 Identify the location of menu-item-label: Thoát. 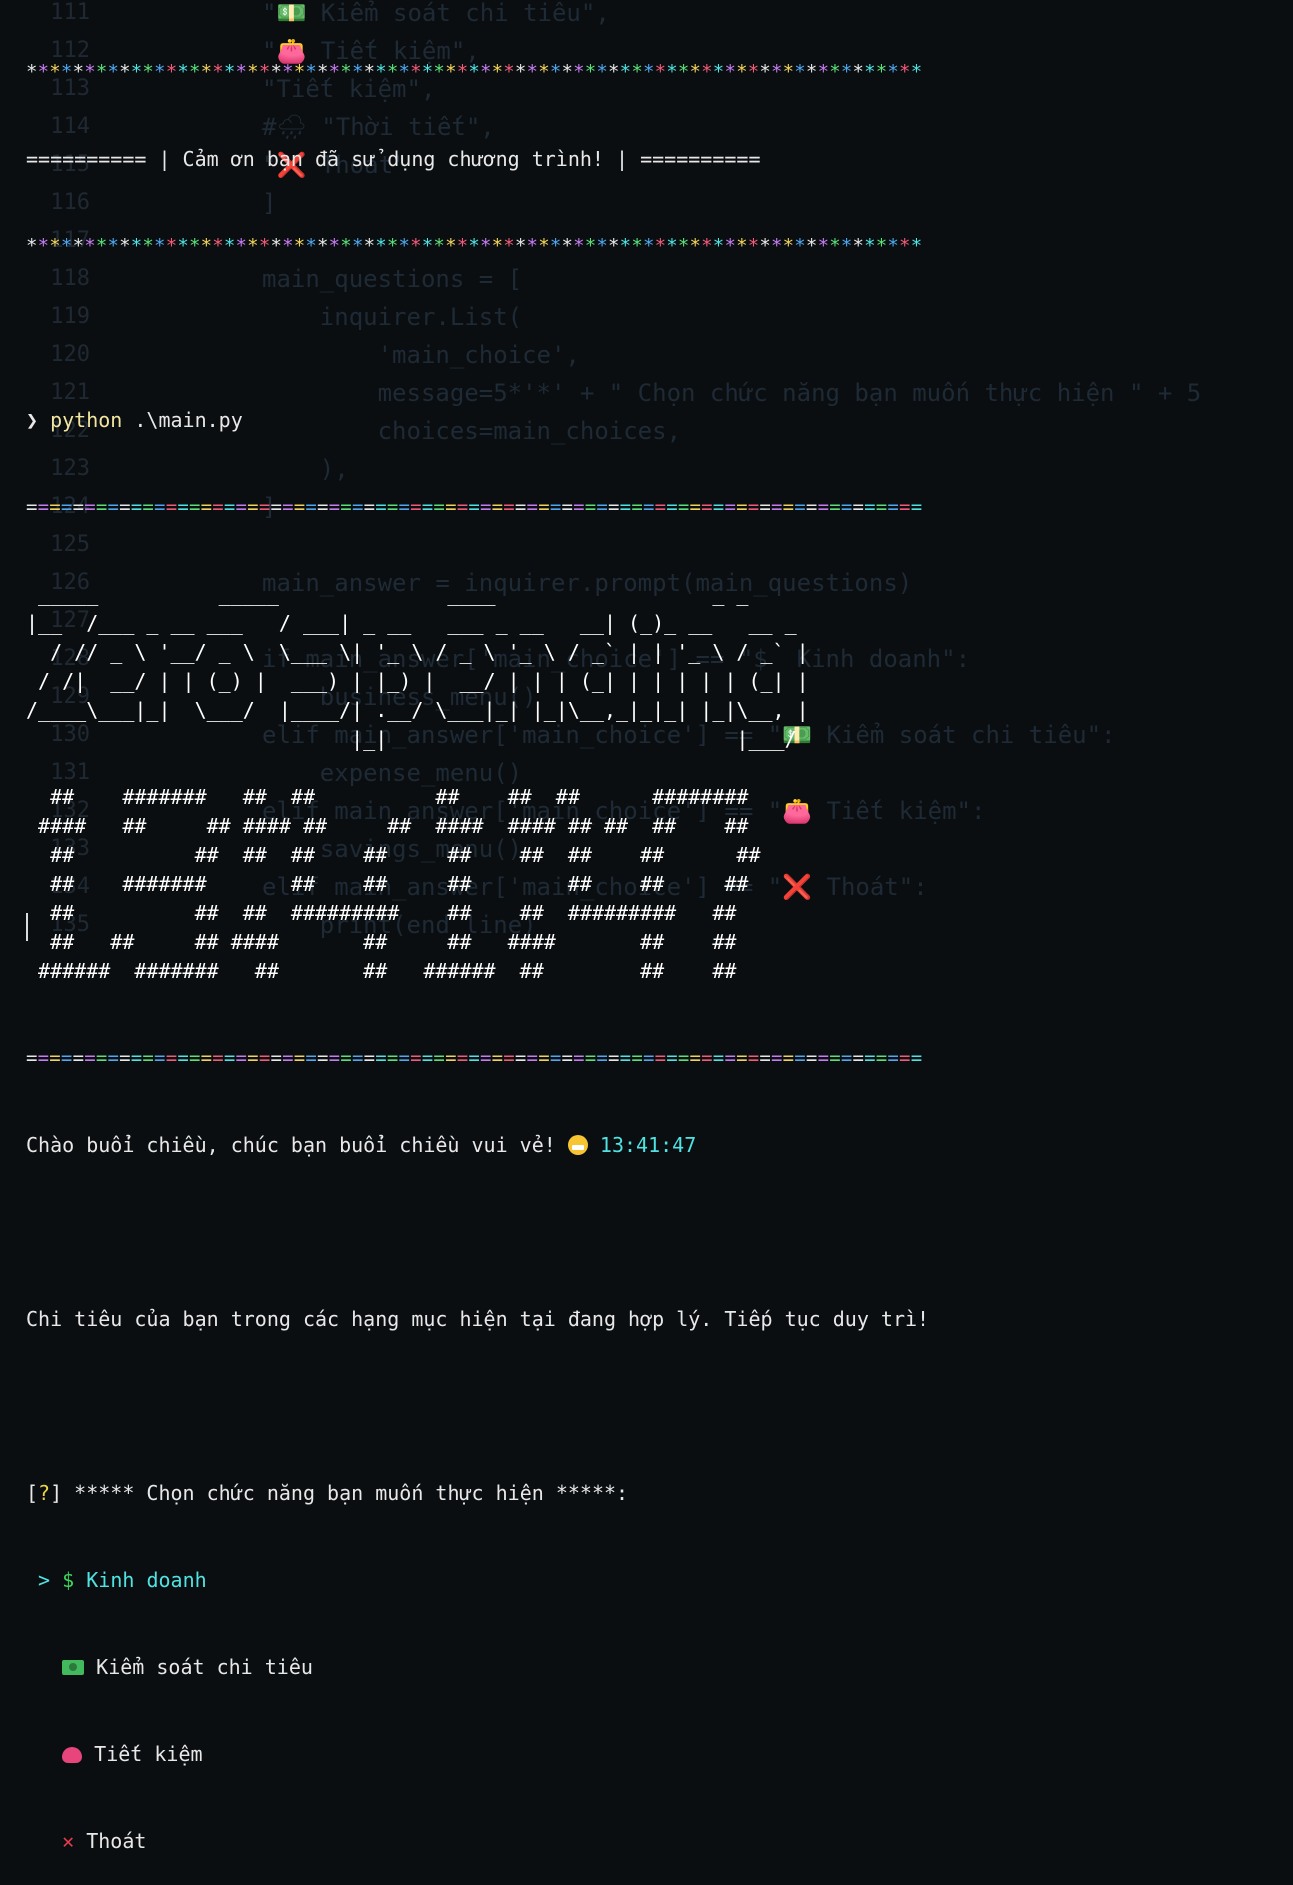
(116, 1841).